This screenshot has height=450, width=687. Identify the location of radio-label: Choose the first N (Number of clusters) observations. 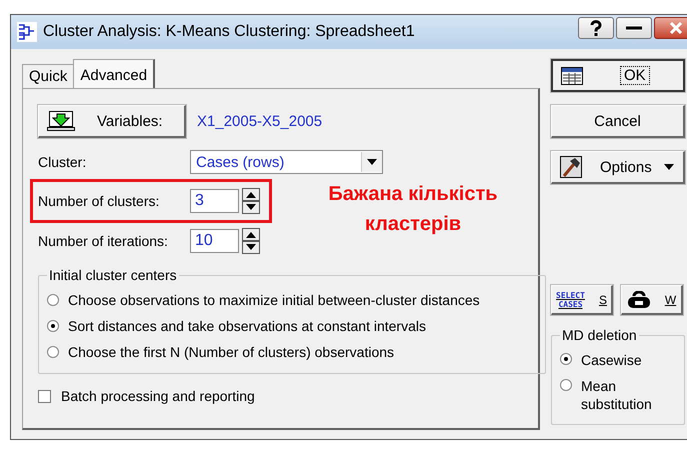
(231, 352).